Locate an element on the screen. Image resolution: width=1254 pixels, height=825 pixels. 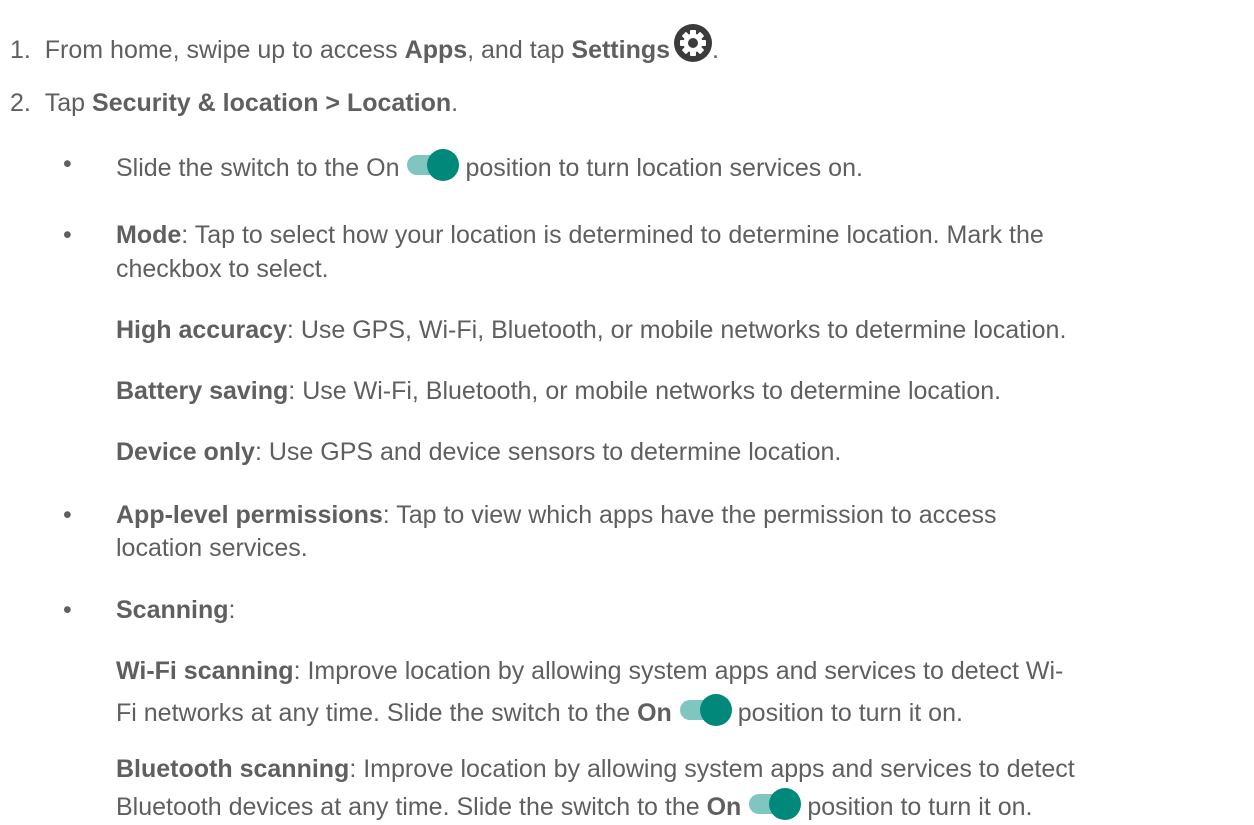
step-text: From home, swipe up to access is located at coordinates (224, 50).